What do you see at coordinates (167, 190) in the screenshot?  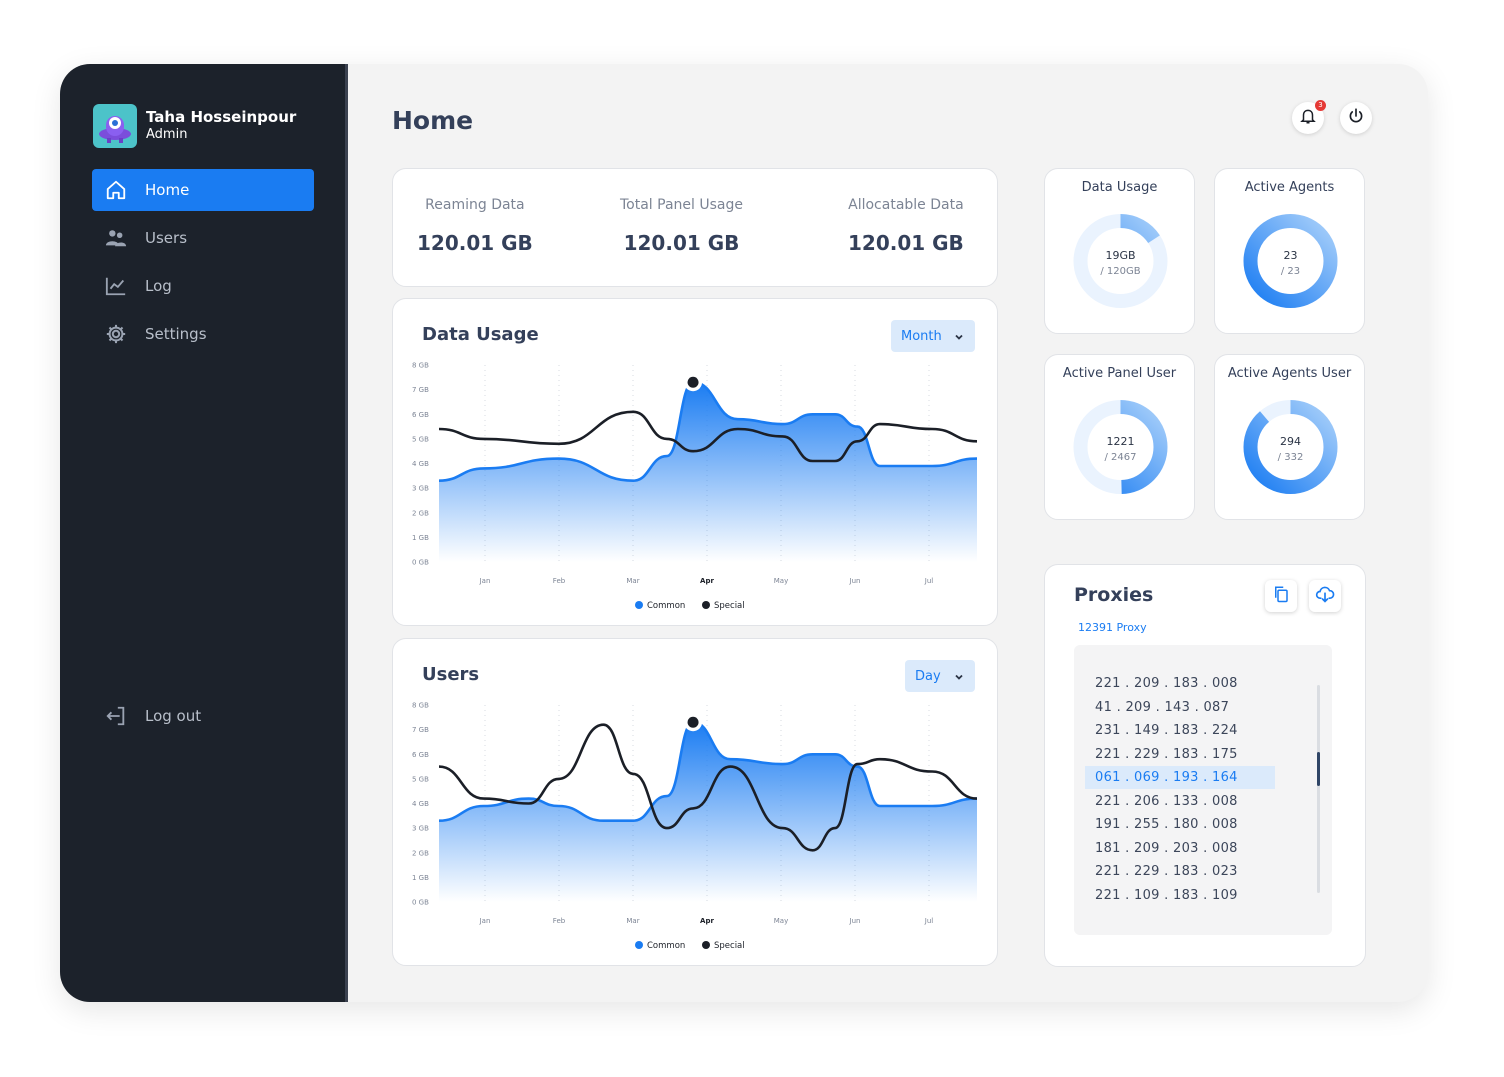 I see `sidebar-item-label: Home` at bounding box center [167, 190].